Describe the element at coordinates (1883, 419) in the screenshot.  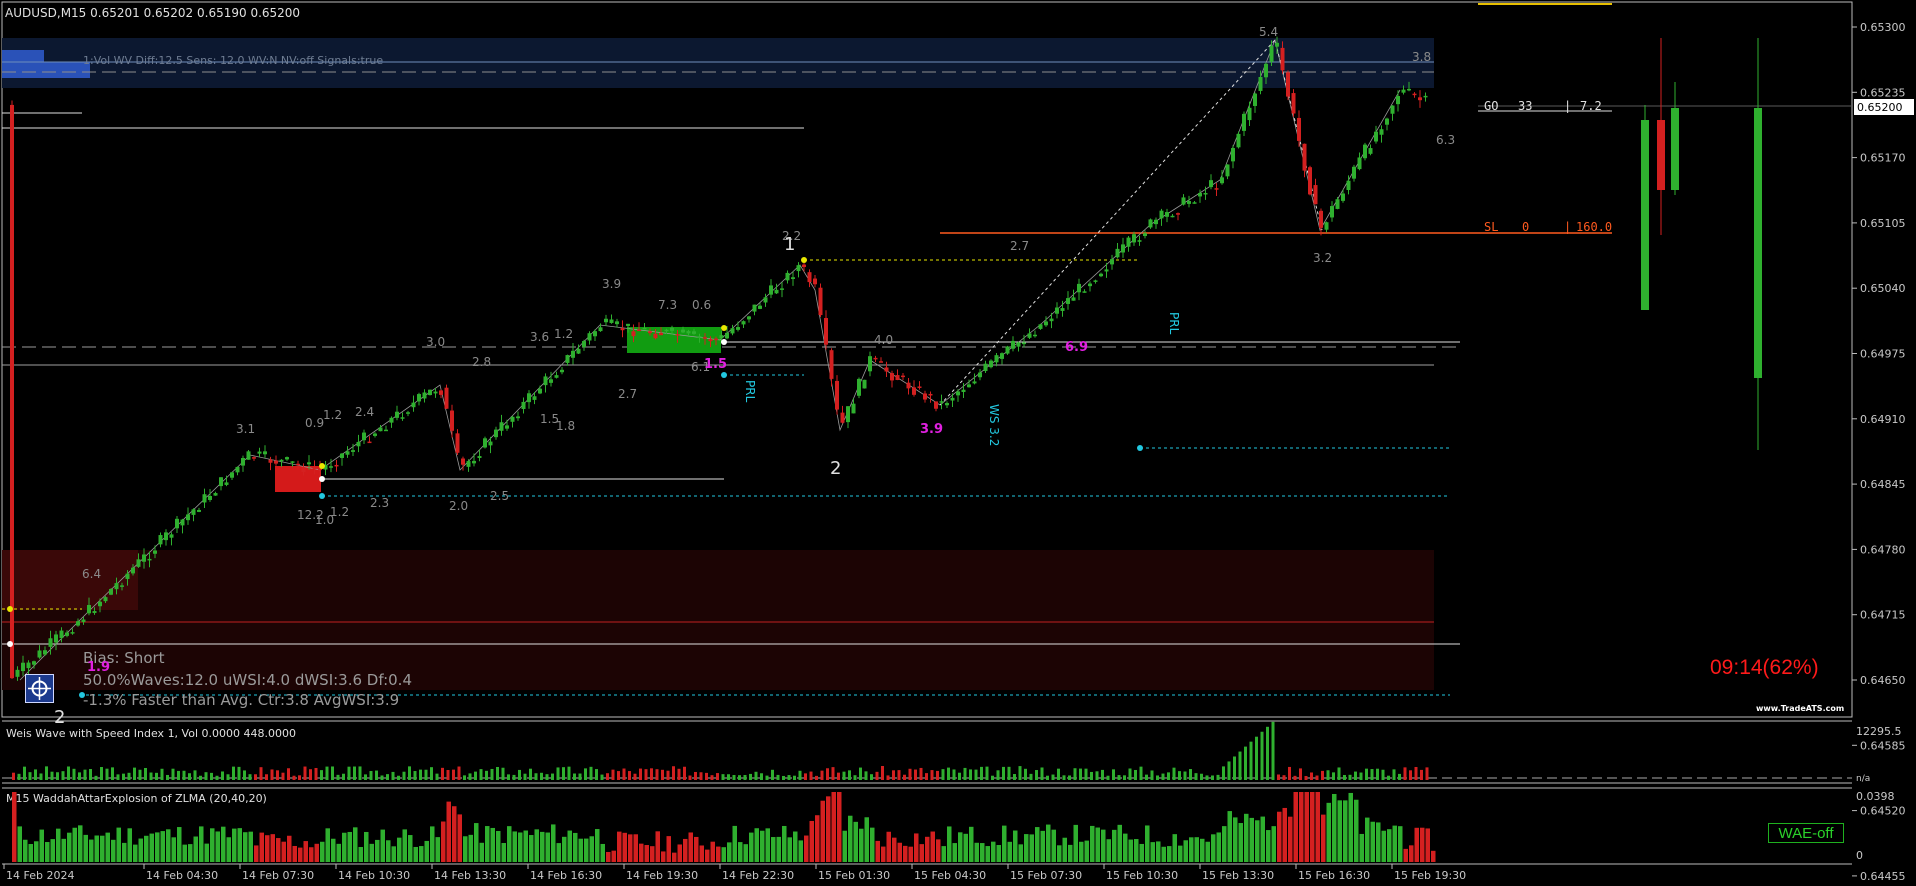
I see `price-tick-label: 0.64910` at that location.